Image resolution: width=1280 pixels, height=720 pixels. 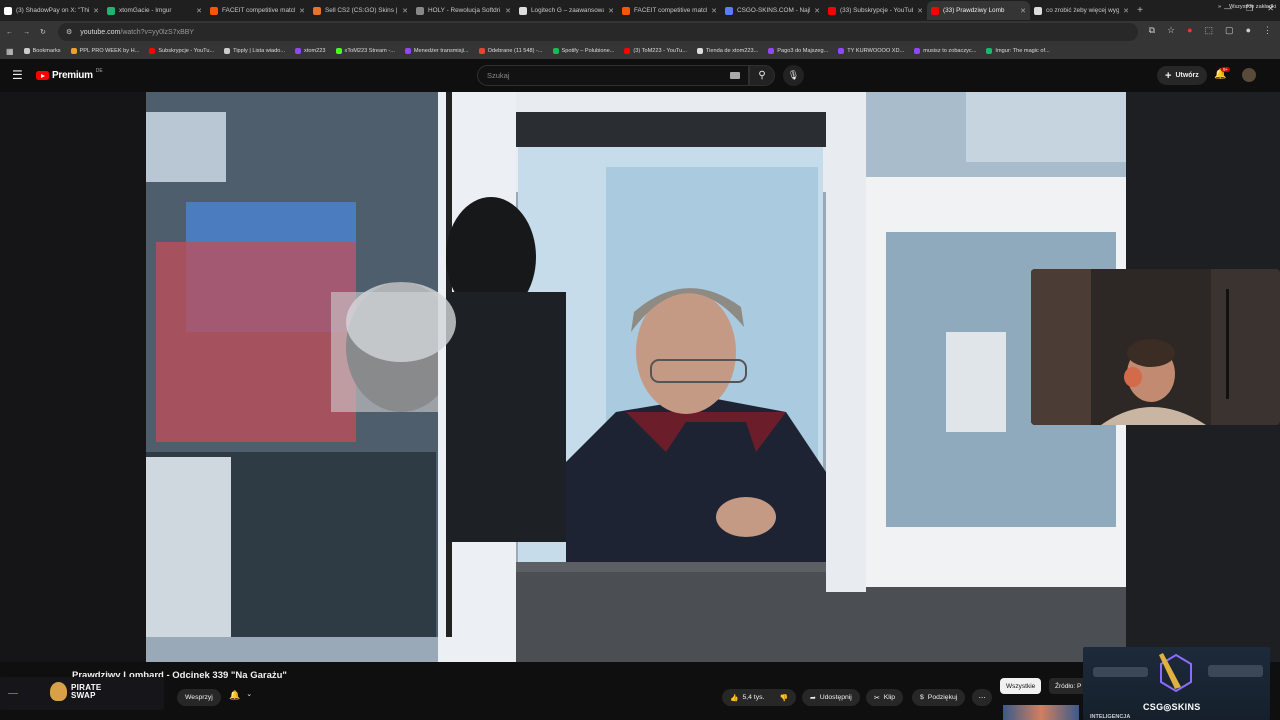 What do you see at coordinates (1229, 30) in the screenshot?
I see `sidebar-icon: ▢` at bounding box center [1229, 30].